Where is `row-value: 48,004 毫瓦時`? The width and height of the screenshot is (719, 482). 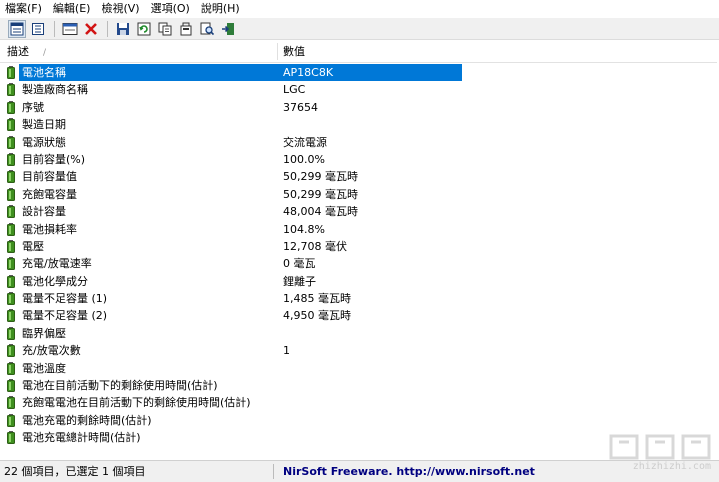 row-value: 48,004 毫瓦時 is located at coordinates (320, 212).